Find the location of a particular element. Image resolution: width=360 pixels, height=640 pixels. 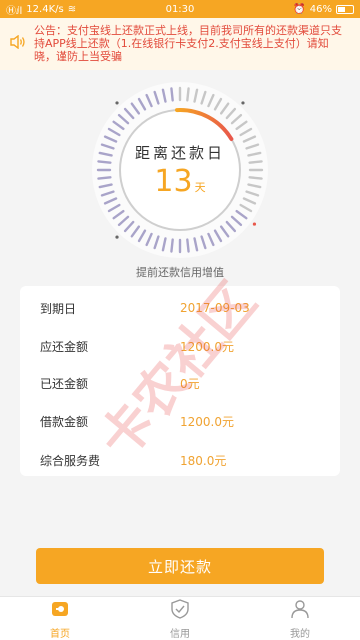

speaker-icon is located at coordinates (22, 45).